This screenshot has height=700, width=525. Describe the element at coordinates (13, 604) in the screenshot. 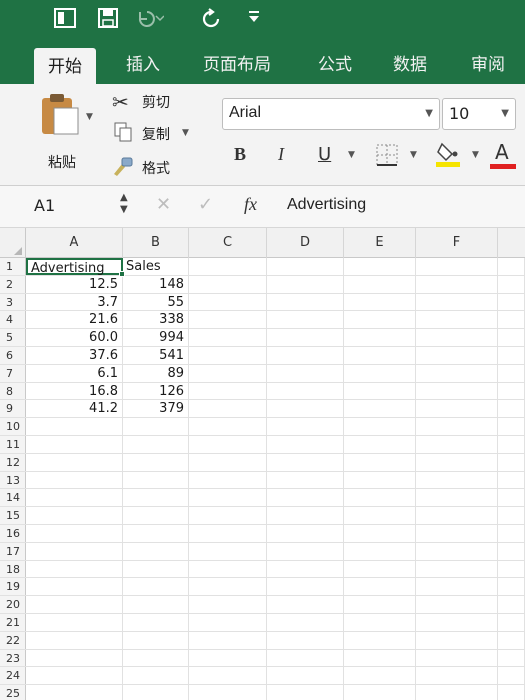

I see `row-header: 20` at that location.